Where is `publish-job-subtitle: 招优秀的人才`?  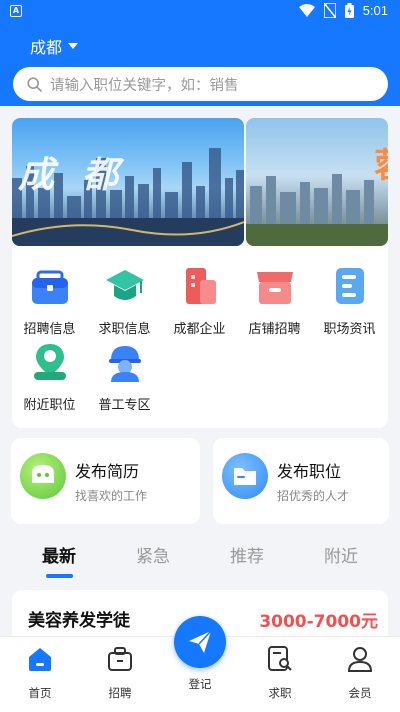 publish-job-subtitle: 招优秀的人才 is located at coordinates (313, 496).